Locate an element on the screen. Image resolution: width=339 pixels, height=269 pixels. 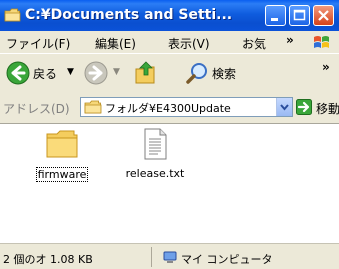
toolbar: 戻る ▼ ▼ 検索 » is located at coordinates (169, 73).